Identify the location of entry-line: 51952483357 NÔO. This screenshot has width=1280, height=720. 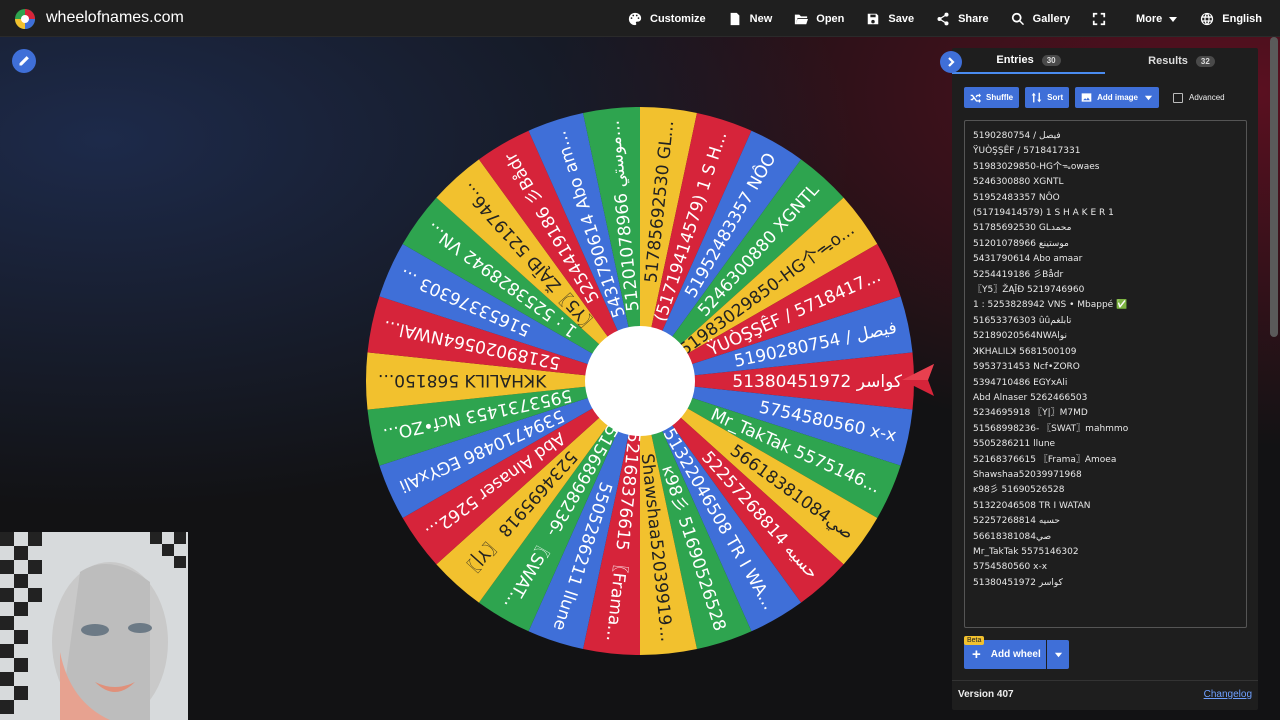
(1016, 197).